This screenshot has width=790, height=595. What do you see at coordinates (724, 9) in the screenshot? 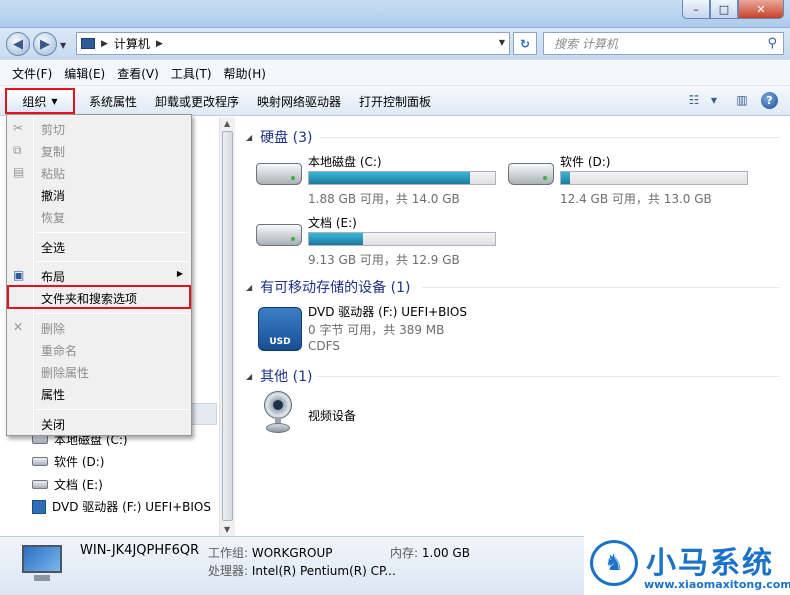
I see `maximize-button: □` at bounding box center [724, 9].